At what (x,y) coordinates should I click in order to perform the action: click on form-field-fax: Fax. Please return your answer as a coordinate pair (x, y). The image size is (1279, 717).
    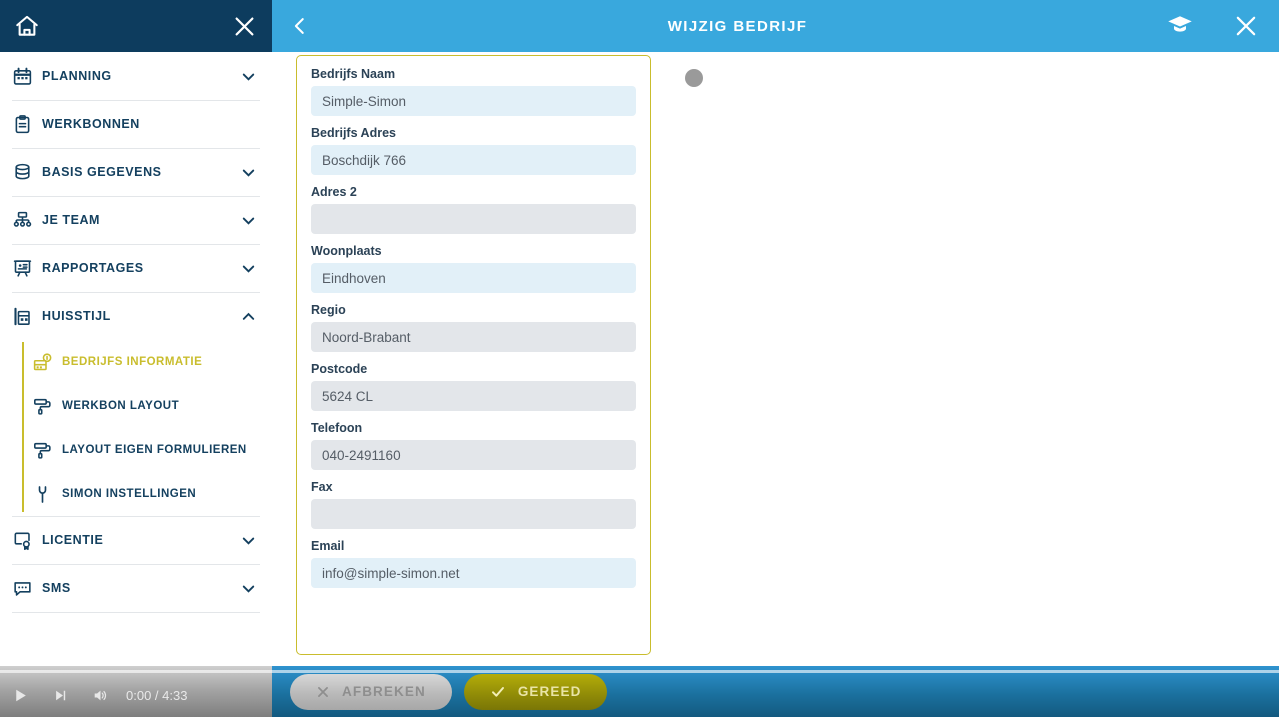
    Looking at the image, I should click on (473, 504).